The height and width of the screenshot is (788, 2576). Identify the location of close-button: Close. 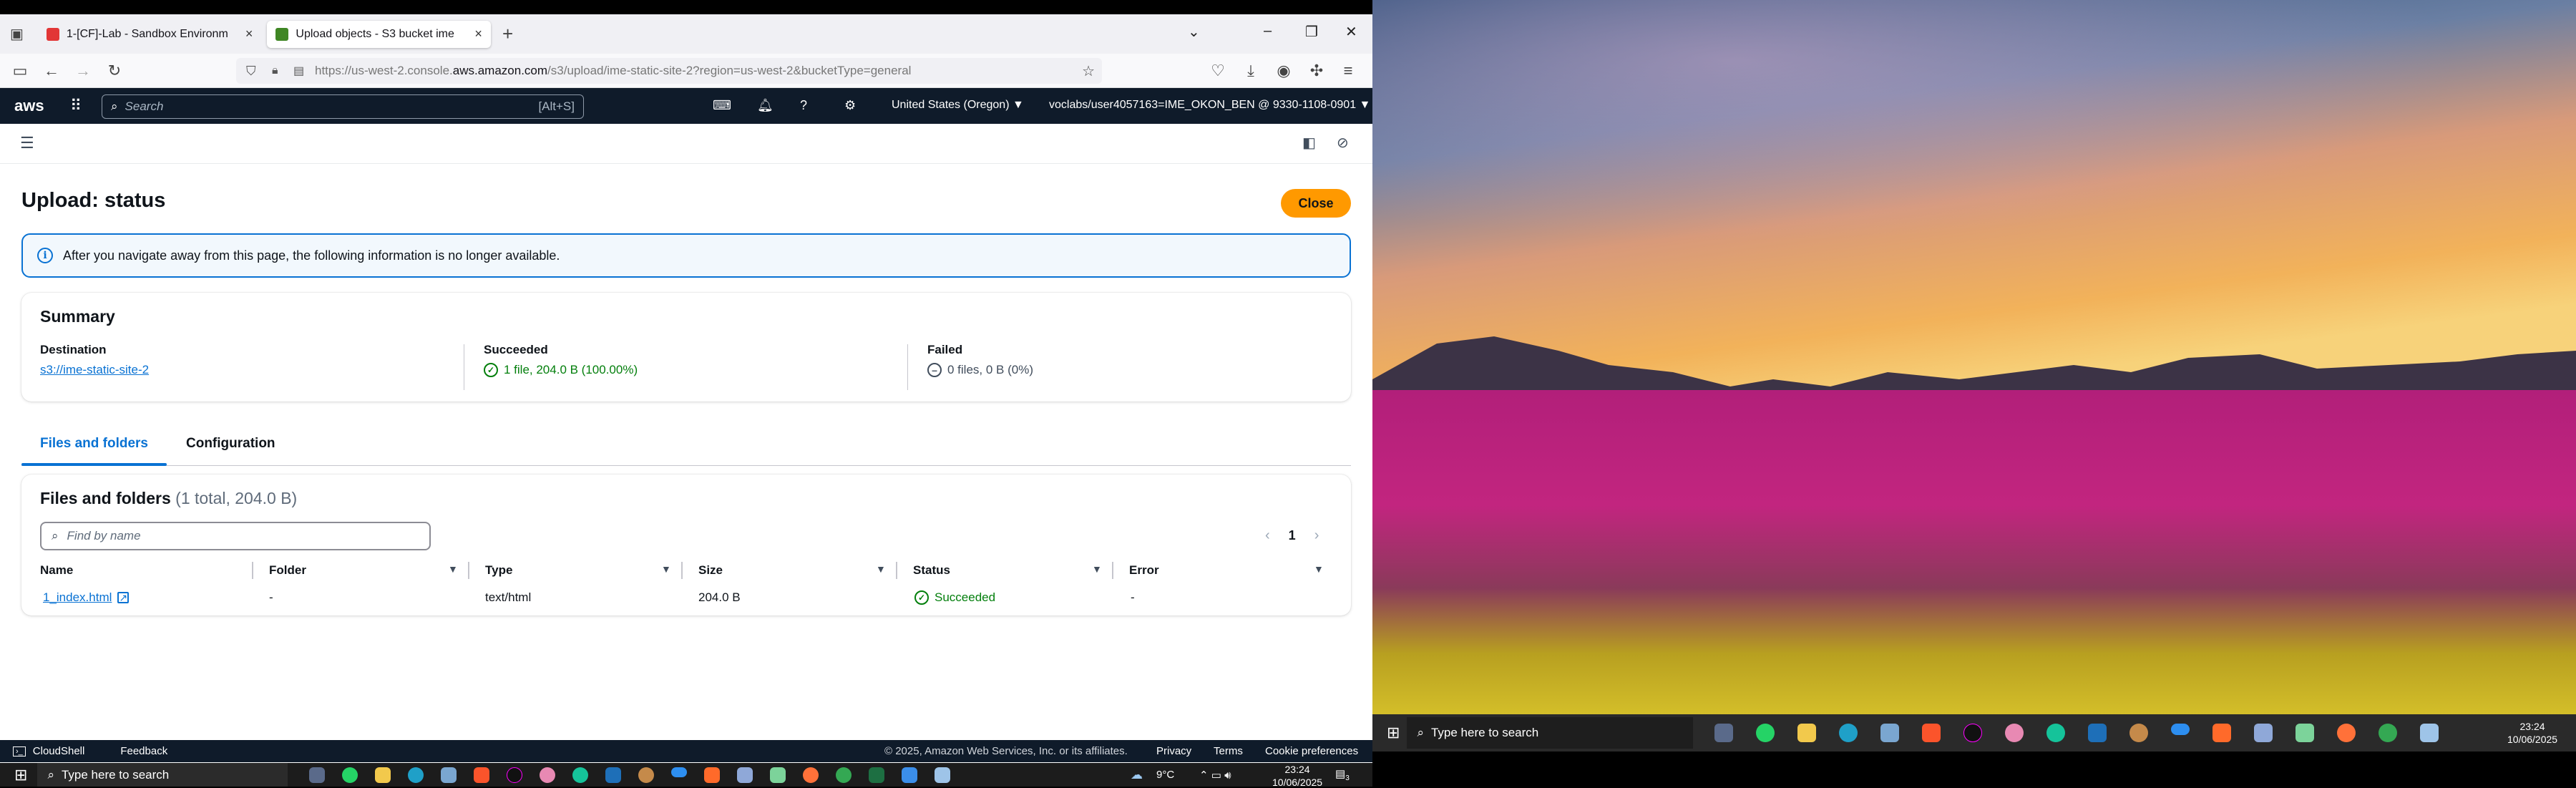
(1316, 204).